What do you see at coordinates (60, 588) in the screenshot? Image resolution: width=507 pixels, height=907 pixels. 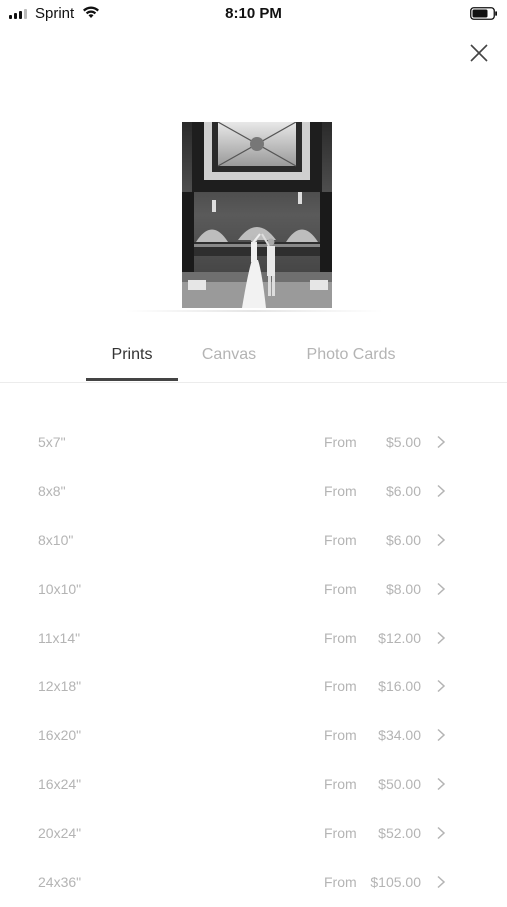 I see `size-label: 10x10"` at bounding box center [60, 588].